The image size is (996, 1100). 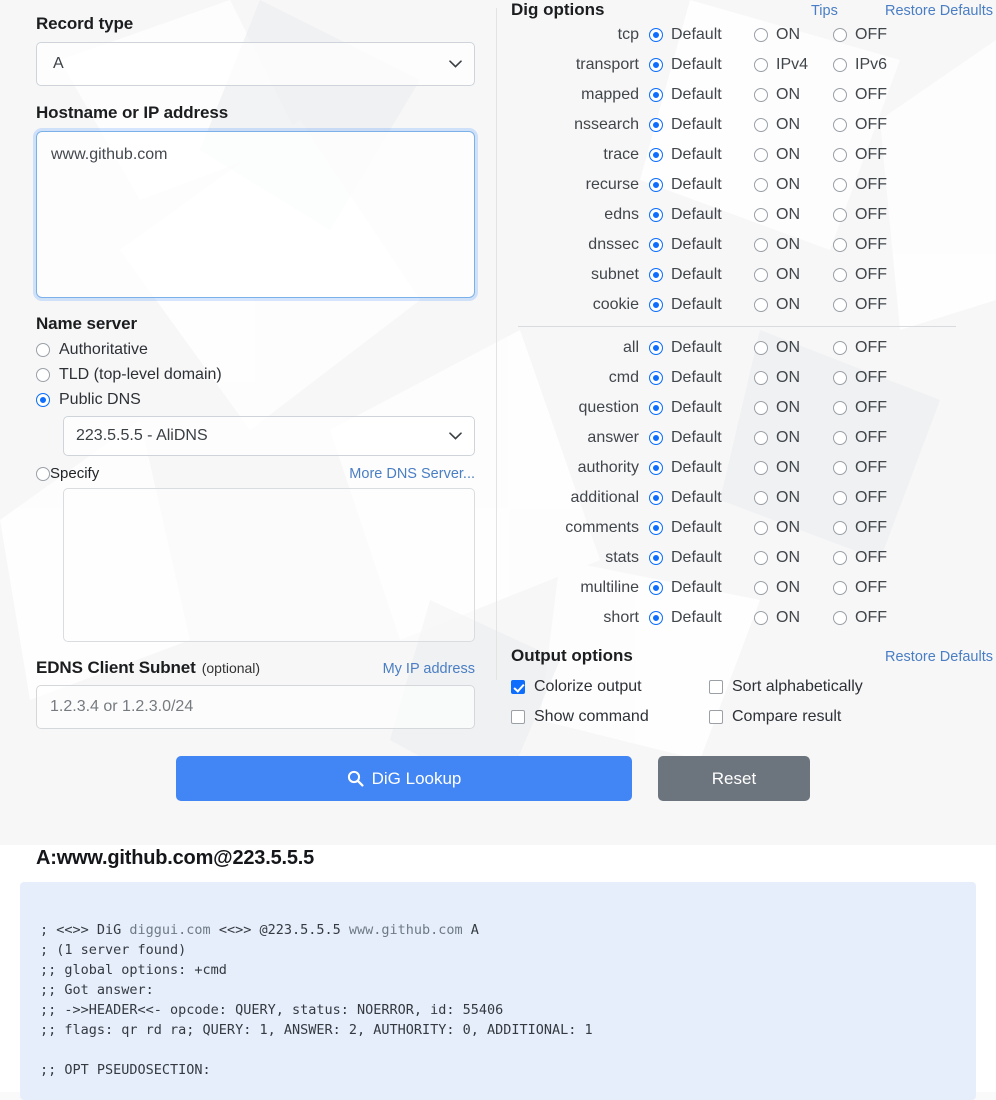 I want to click on checkbox-show-command: Show command, so click(x=610, y=717).